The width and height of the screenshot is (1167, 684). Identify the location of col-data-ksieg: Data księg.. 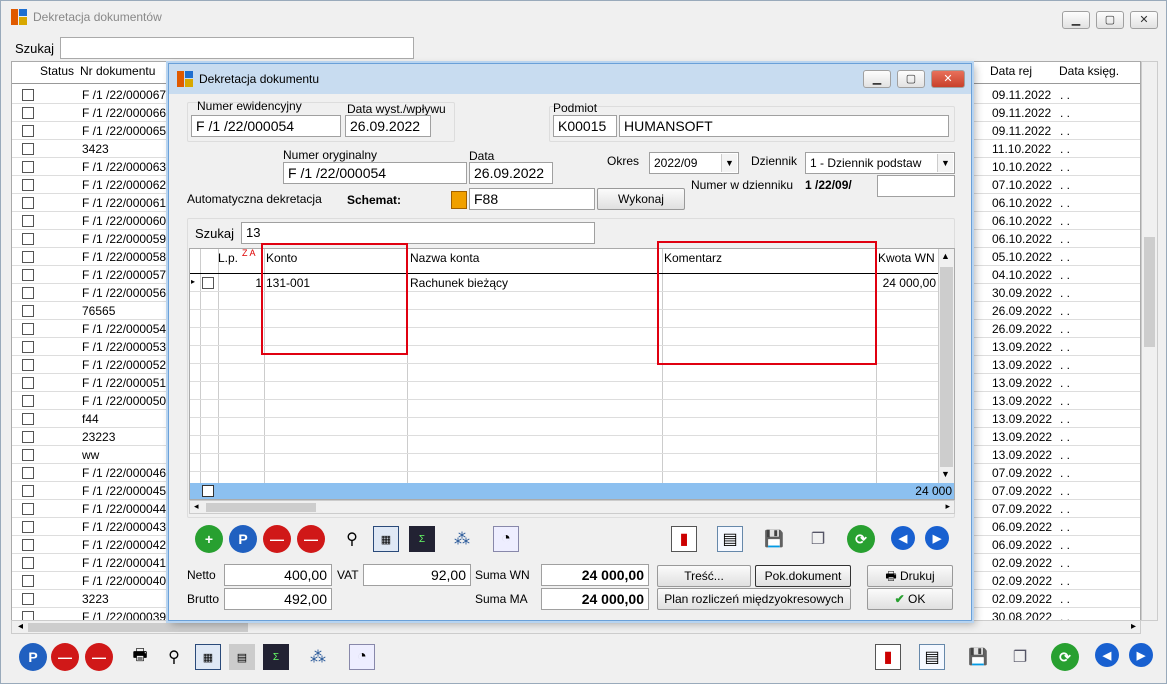
(1089, 71).